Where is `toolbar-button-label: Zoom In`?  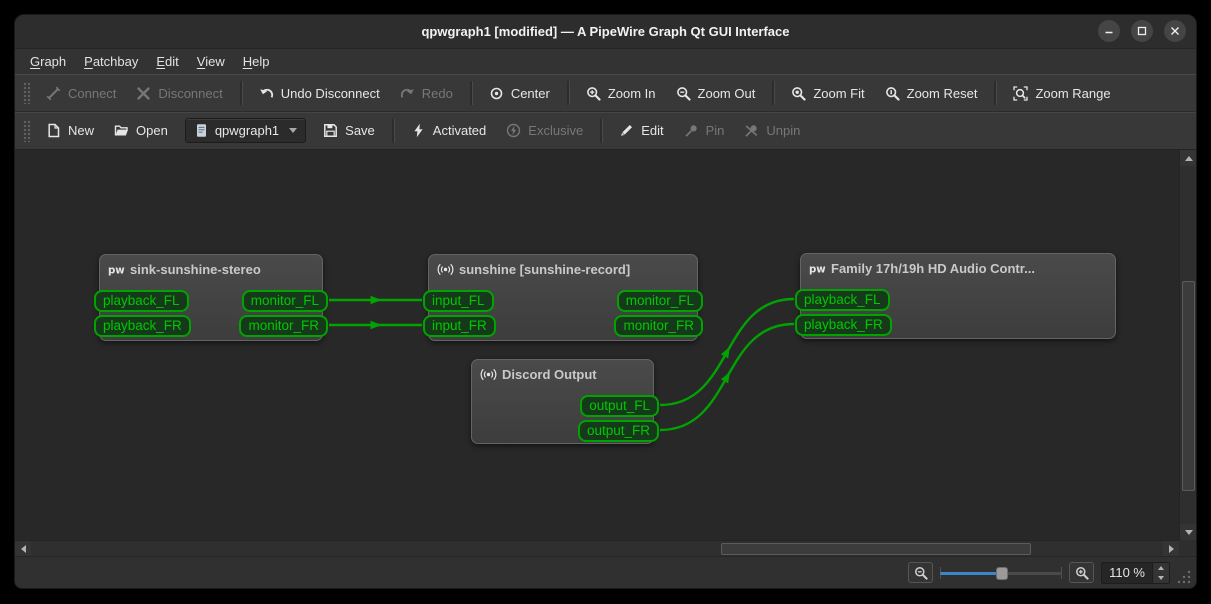 toolbar-button-label: Zoom In is located at coordinates (631, 93).